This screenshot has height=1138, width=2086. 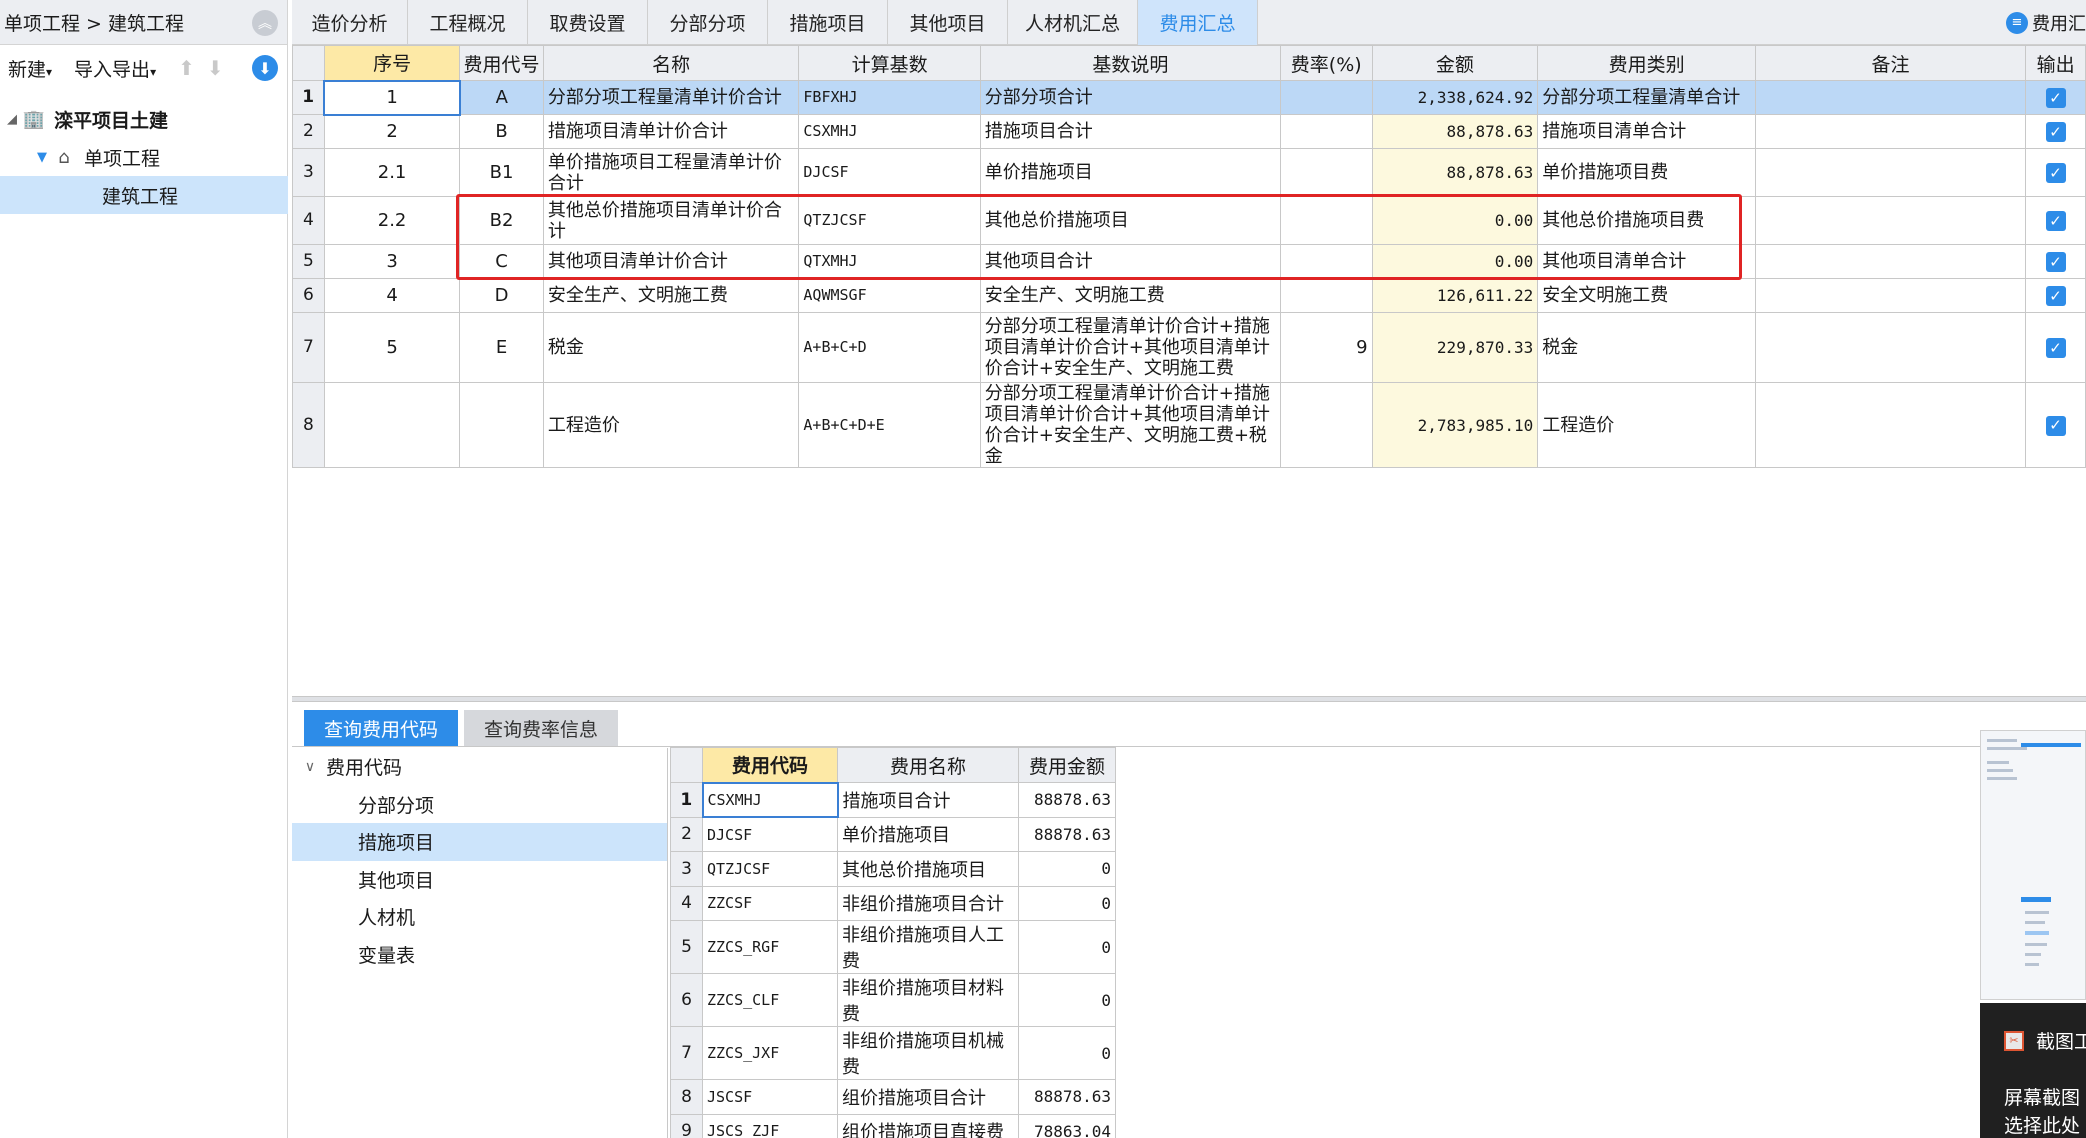 I want to click on row-number: 4, so click(x=686, y=903).